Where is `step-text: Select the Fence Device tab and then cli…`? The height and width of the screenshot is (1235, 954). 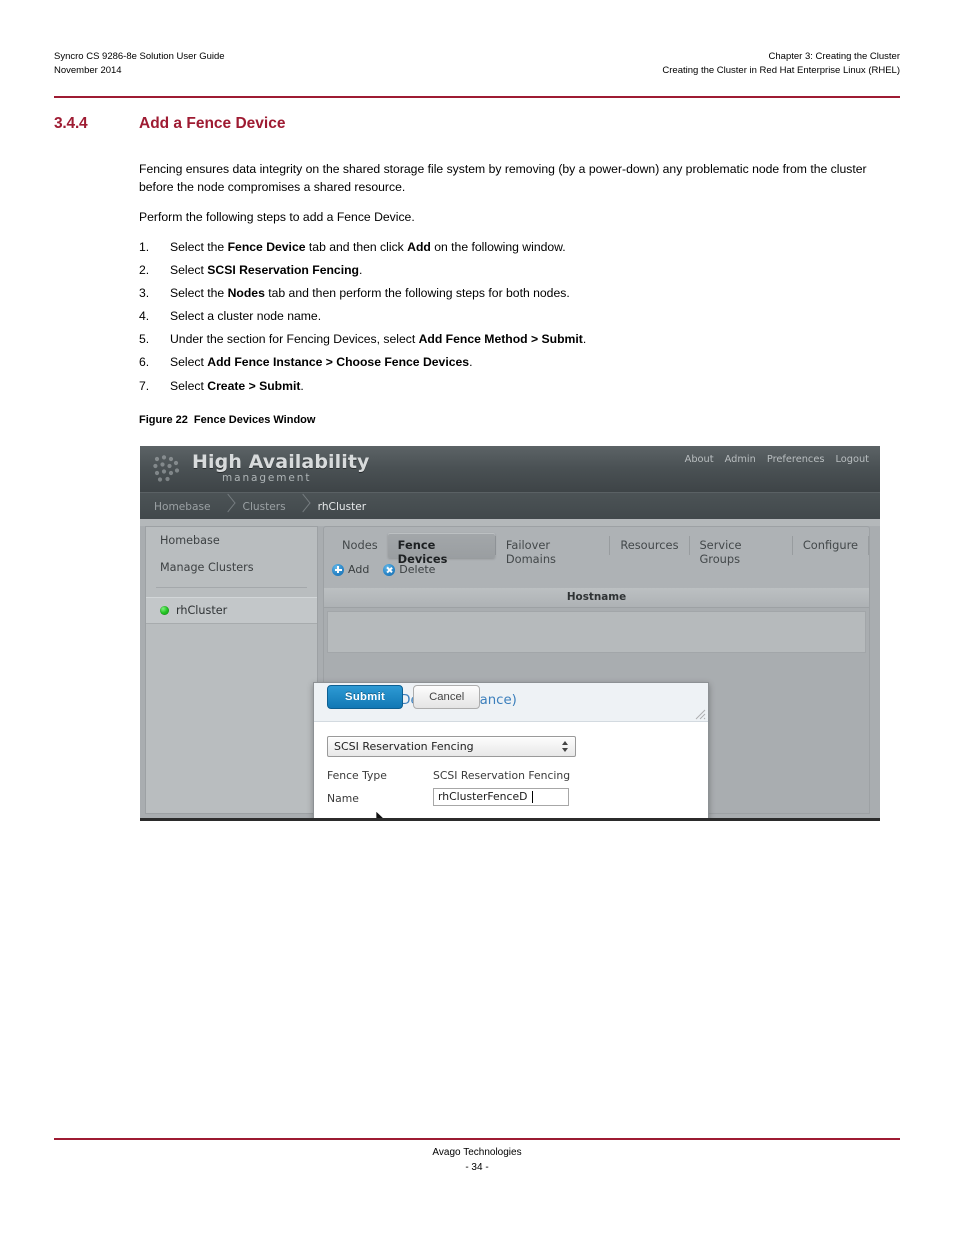 step-text: Select the Fence Device tab and then cli… is located at coordinates (368, 247).